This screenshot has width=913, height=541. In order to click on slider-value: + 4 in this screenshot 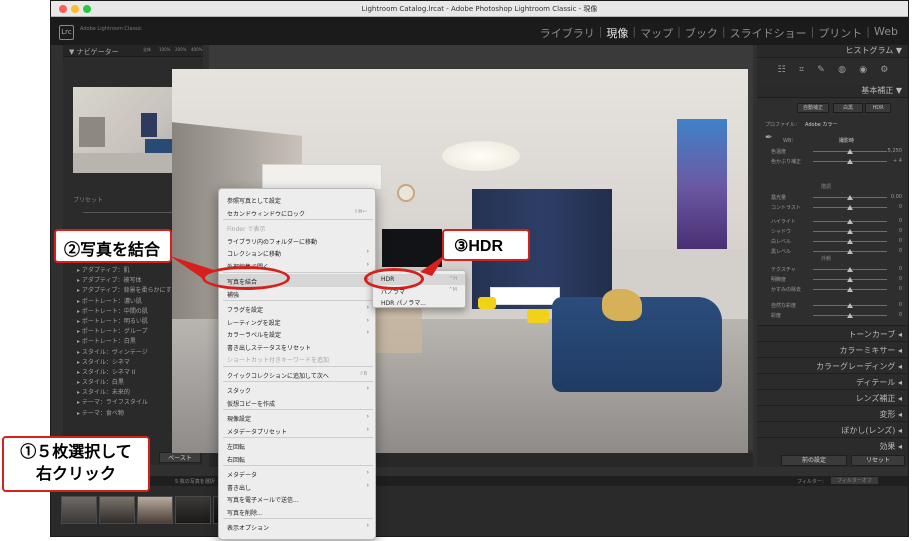, I will do `click(897, 161)`.